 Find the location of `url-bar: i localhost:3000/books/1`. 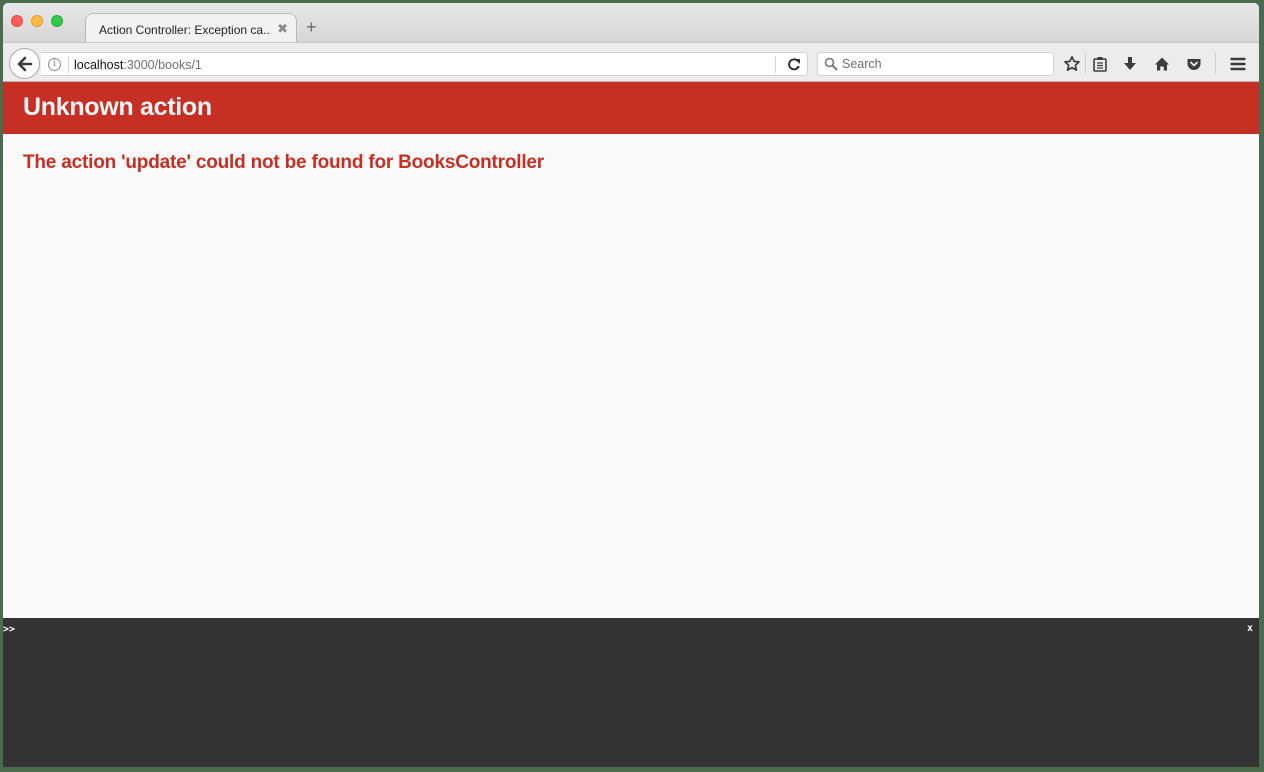

url-bar: i localhost:3000/books/1 is located at coordinates (424, 64).